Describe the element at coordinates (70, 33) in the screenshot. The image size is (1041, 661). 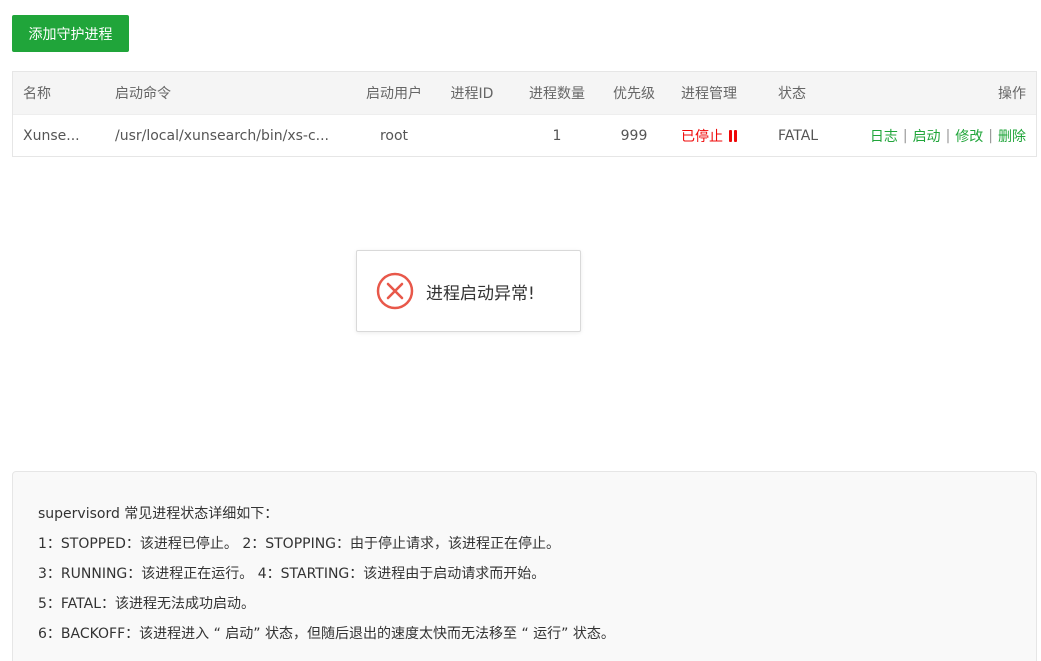
I see `add-daemon-button: 添加守护进程` at that location.